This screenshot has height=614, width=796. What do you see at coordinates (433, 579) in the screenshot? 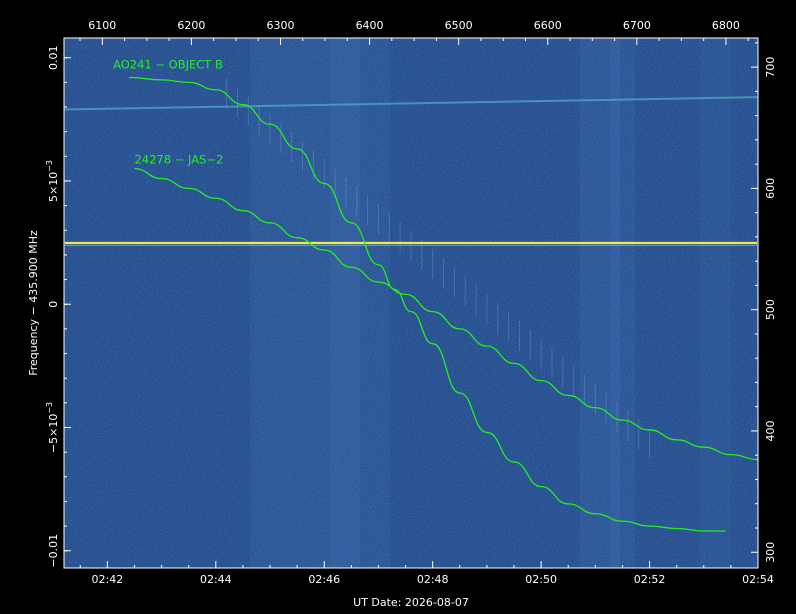
I see `x-tick-label: 02:48` at bounding box center [433, 579].